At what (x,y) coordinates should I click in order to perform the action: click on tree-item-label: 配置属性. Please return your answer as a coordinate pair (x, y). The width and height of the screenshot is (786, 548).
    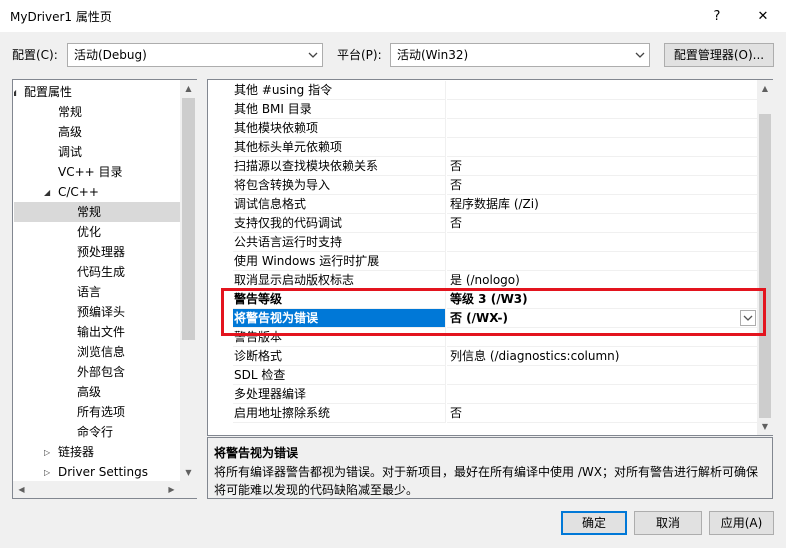
    Looking at the image, I should click on (48, 92).